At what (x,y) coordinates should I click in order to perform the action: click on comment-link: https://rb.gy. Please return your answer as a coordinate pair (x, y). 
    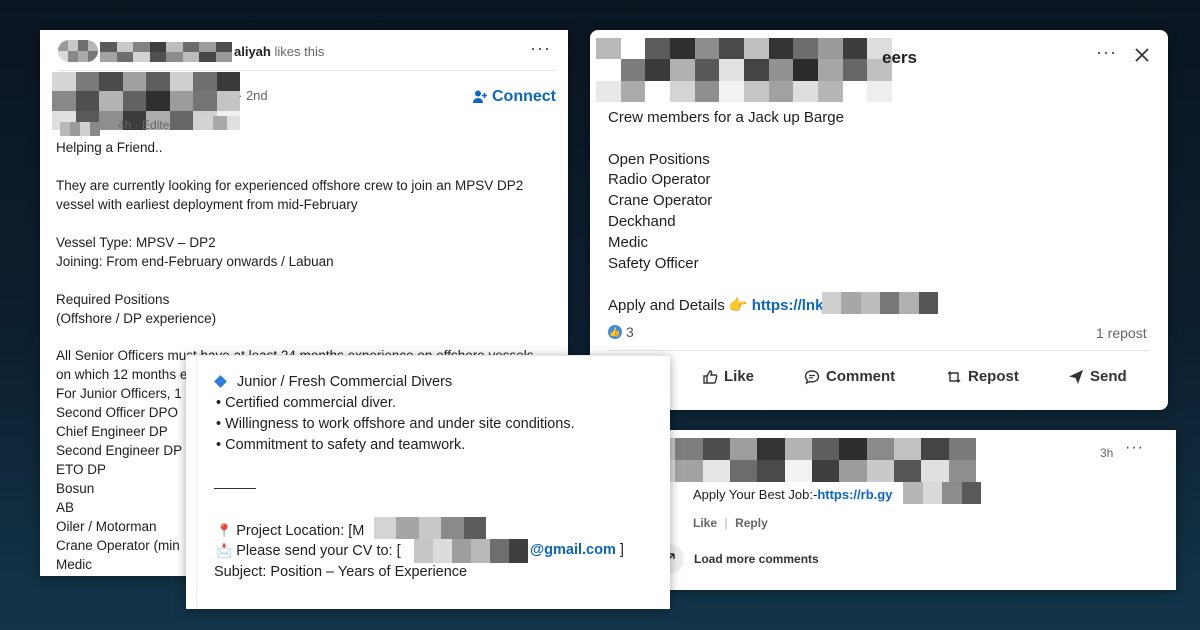
    Looking at the image, I should click on (854, 494).